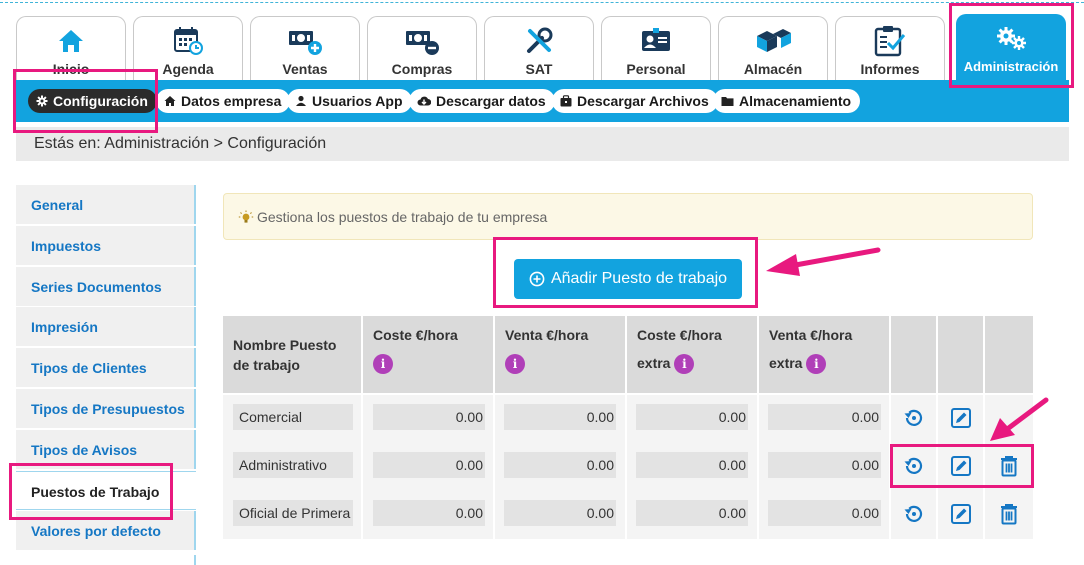 Image resolution: width=1084 pixels, height=565 pixels. I want to click on briefcase-icon, so click(566, 101).